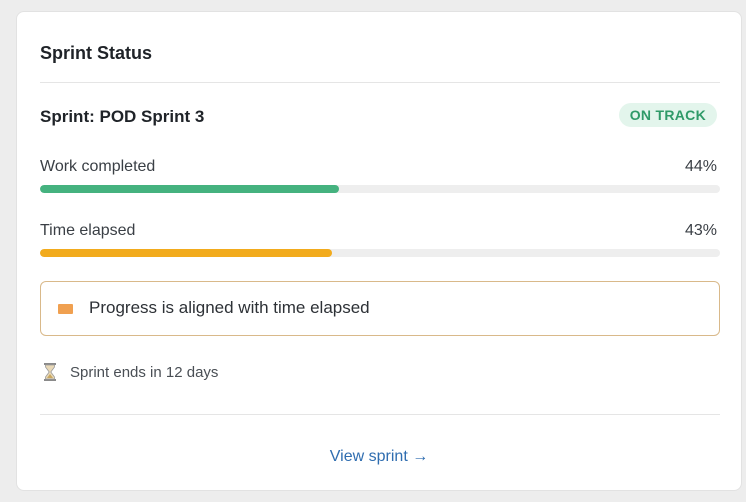 The height and width of the screenshot is (502, 746). Describe the element at coordinates (186, 253) in the screenshot. I see `time-elapsed-bar-fill` at that location.